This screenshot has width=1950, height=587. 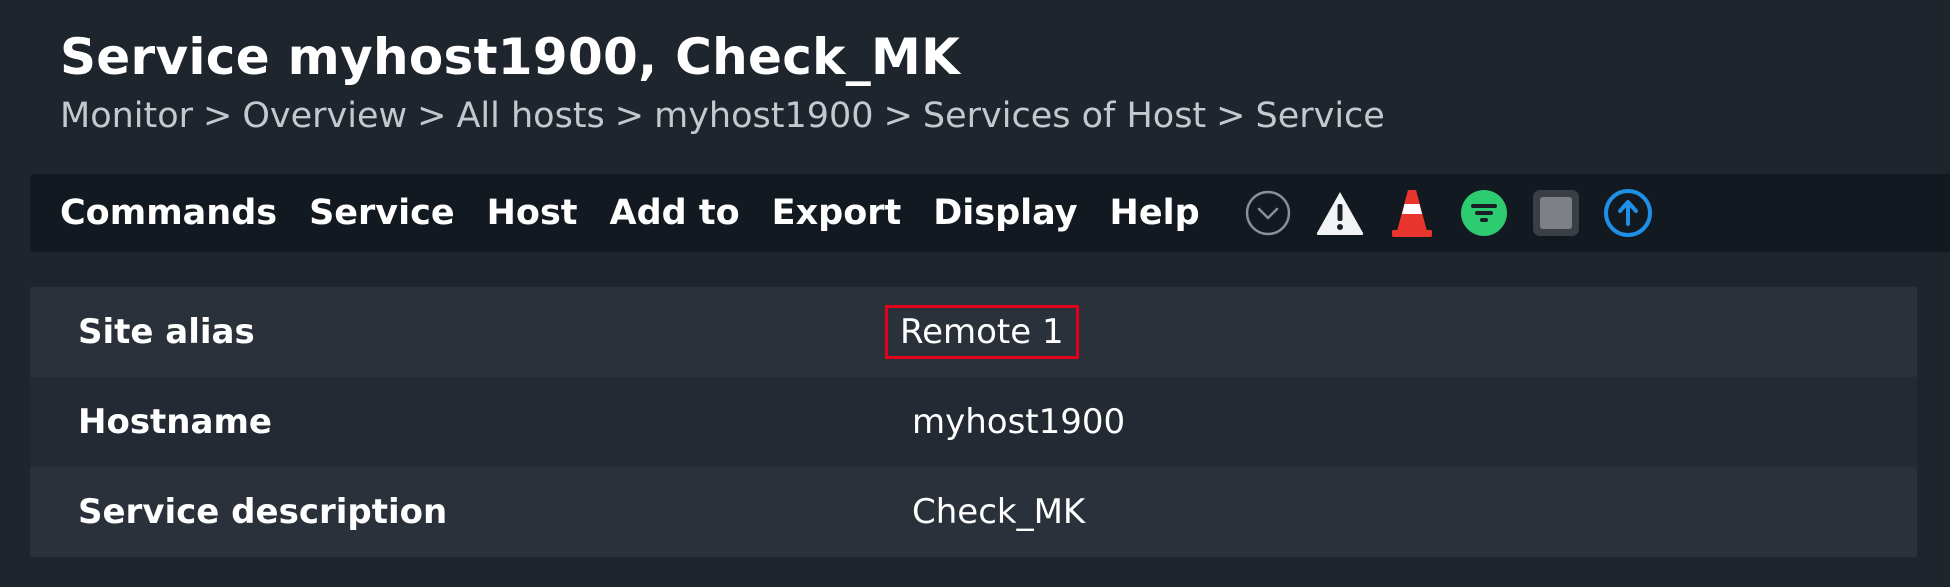 What do you see at coordinates (1019, 422) in the screenshot?
I see `hostname-value: myhost1900` at bounding box center [1019, 422].